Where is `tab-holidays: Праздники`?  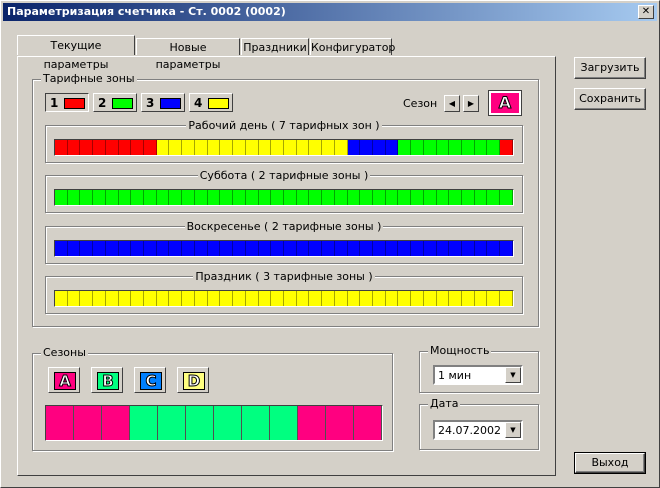
tab-holidays: Праздники is located at coordinates (275, 46).